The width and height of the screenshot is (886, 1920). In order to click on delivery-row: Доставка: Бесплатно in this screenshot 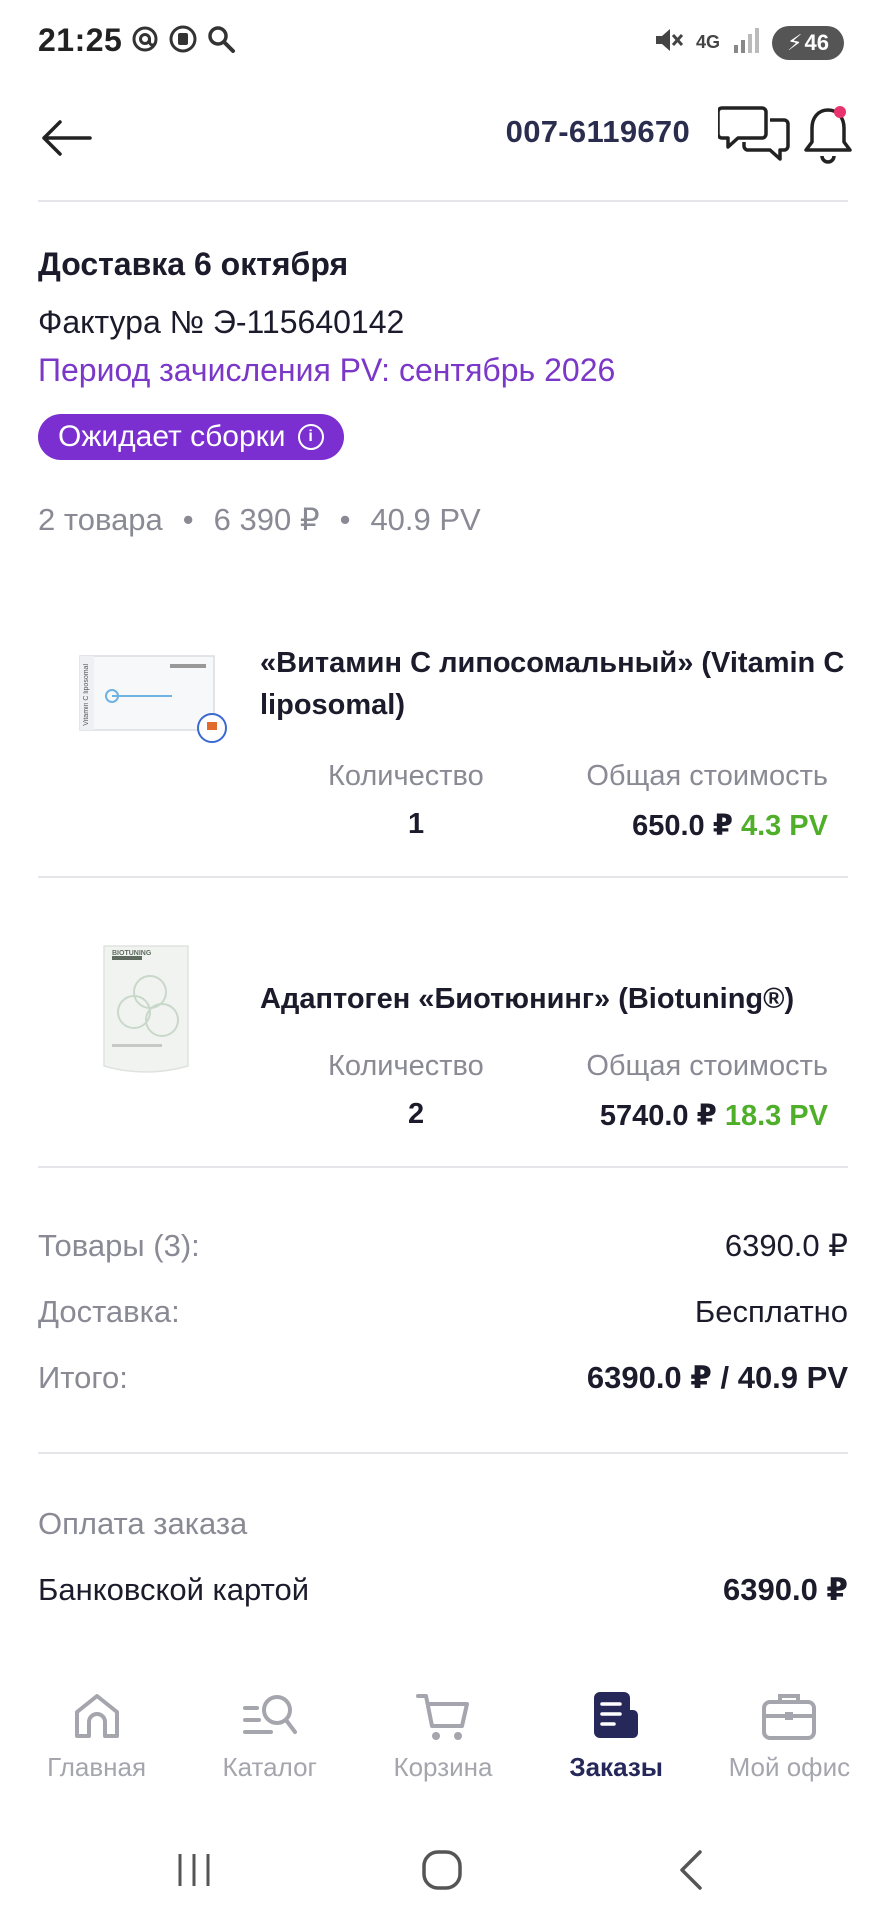, I will do `click(443, 1316)`.